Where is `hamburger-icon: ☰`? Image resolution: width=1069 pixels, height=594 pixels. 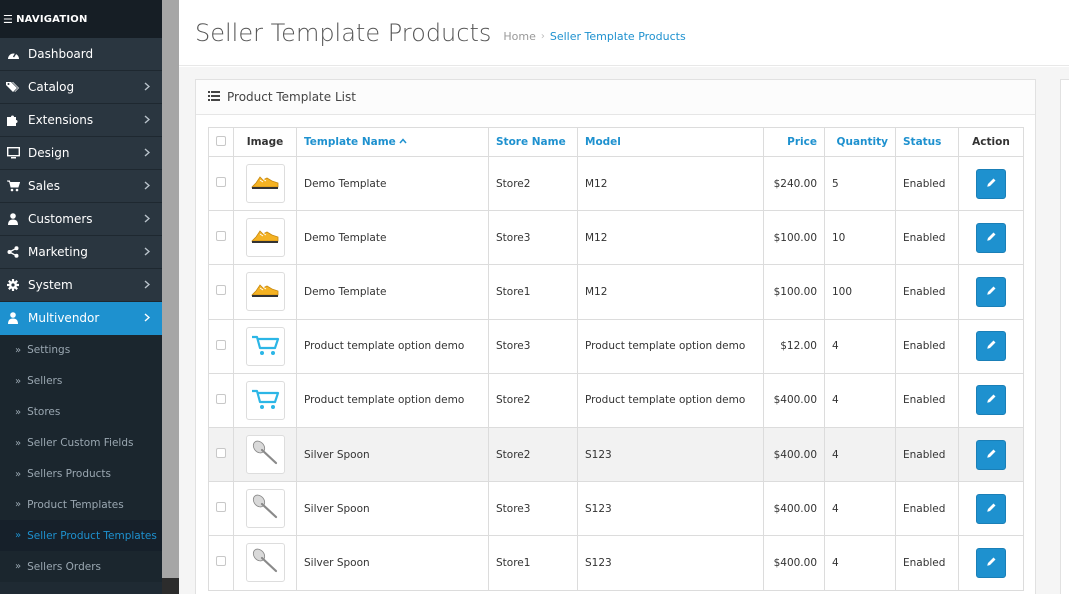
hamburger-icon: ☰ is located at coordinates (8, 19).